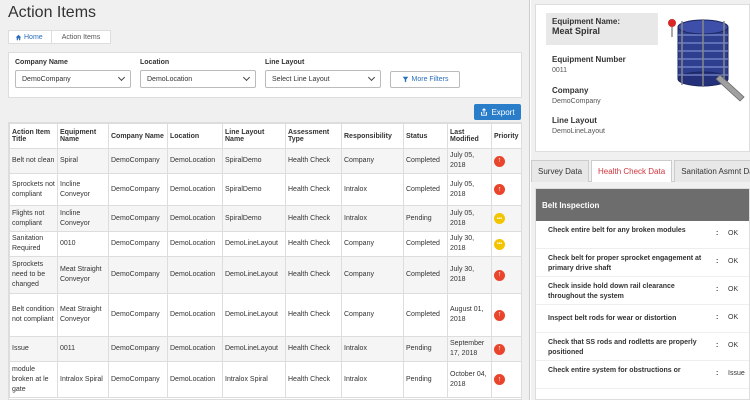 This screenshot has width=750, height=400. I want to click on cell-title: Sprockets not compliant, so click(33, 189).